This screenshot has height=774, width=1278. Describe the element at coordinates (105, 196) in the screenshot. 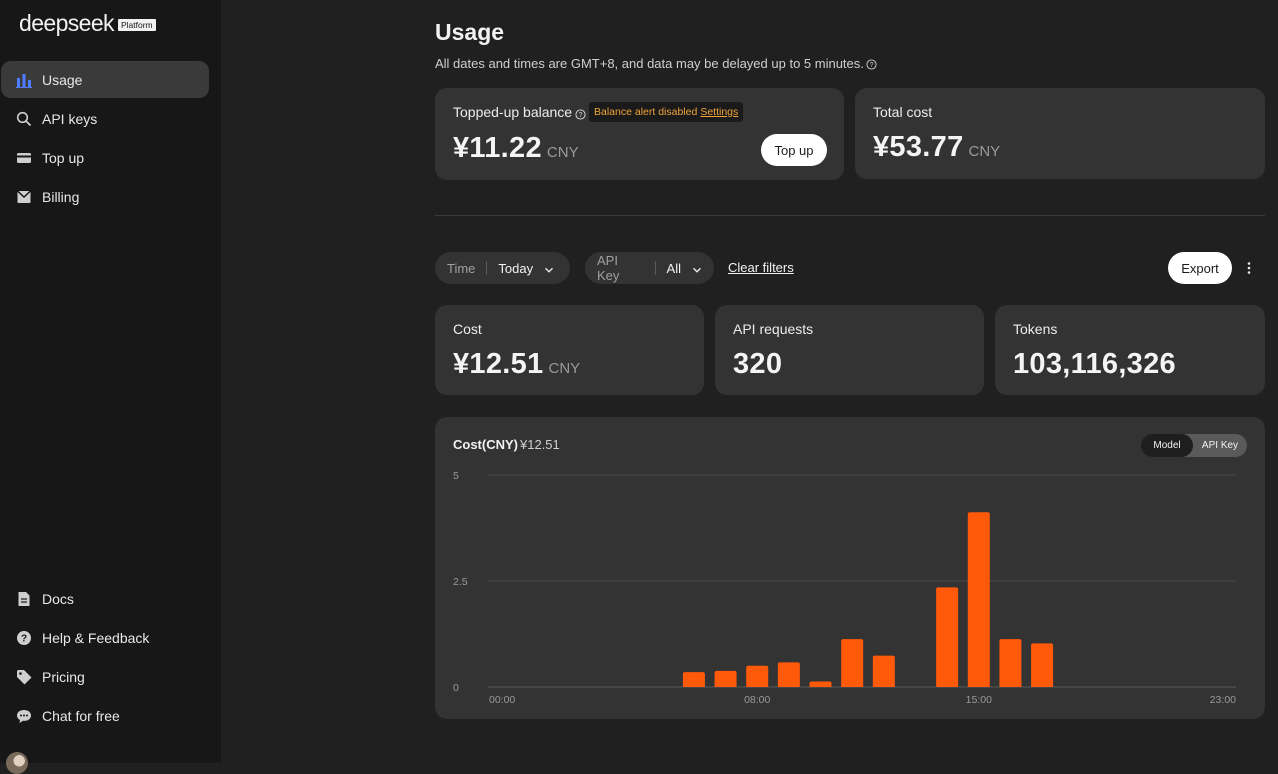

I see `sidebar-item-billing: Billing` at that location.